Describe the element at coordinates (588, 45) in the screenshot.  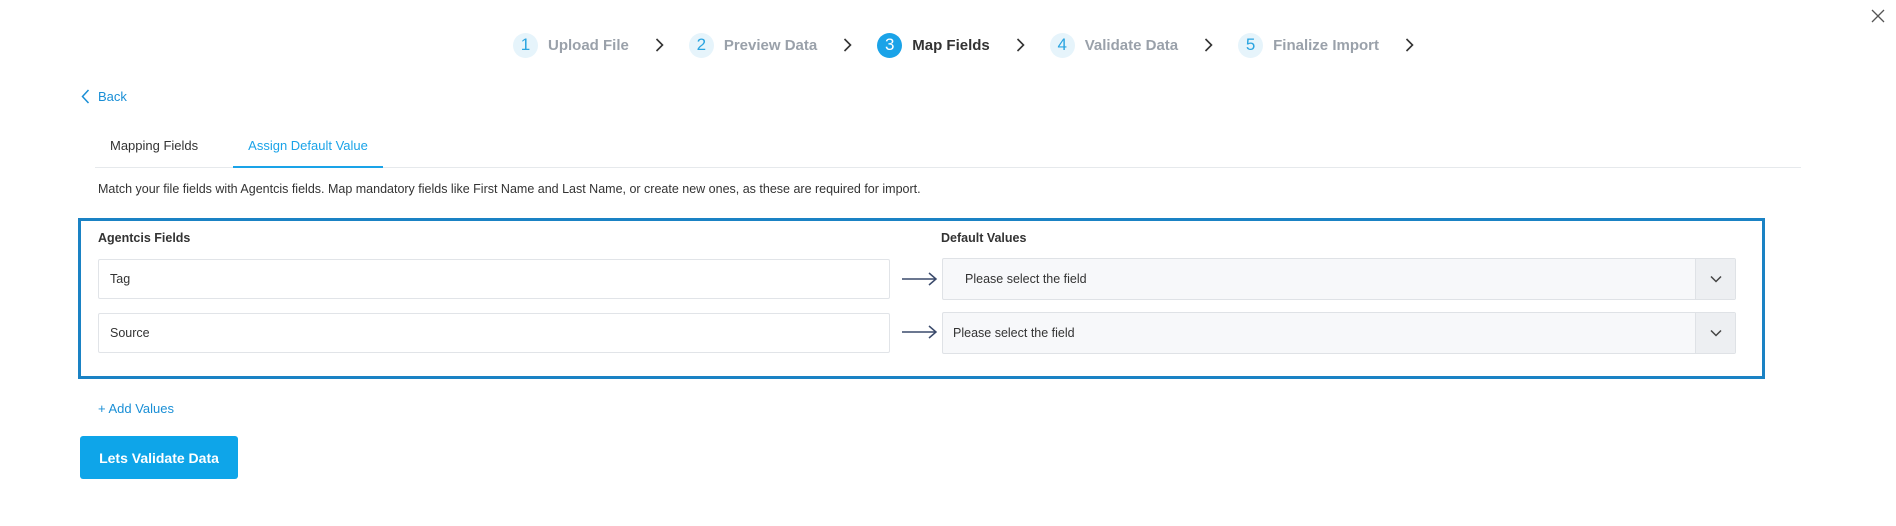
I see `step-label: Upload File` at that location.